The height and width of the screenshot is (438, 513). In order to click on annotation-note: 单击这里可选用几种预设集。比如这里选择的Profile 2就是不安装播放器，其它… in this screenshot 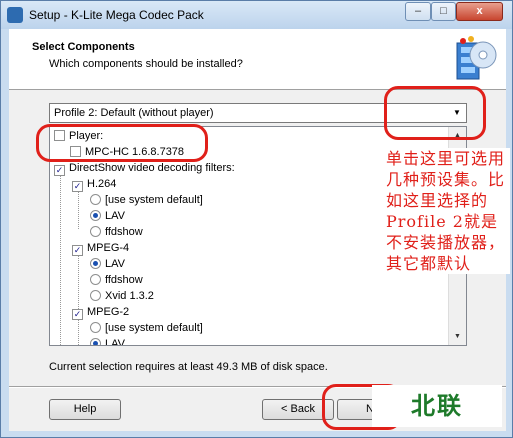, I will do `click(448, 211)`.